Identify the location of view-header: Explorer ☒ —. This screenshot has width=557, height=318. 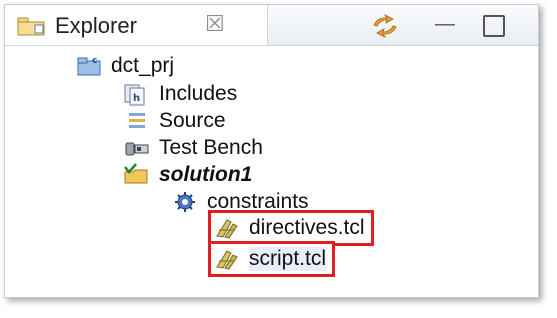
(271, 25).